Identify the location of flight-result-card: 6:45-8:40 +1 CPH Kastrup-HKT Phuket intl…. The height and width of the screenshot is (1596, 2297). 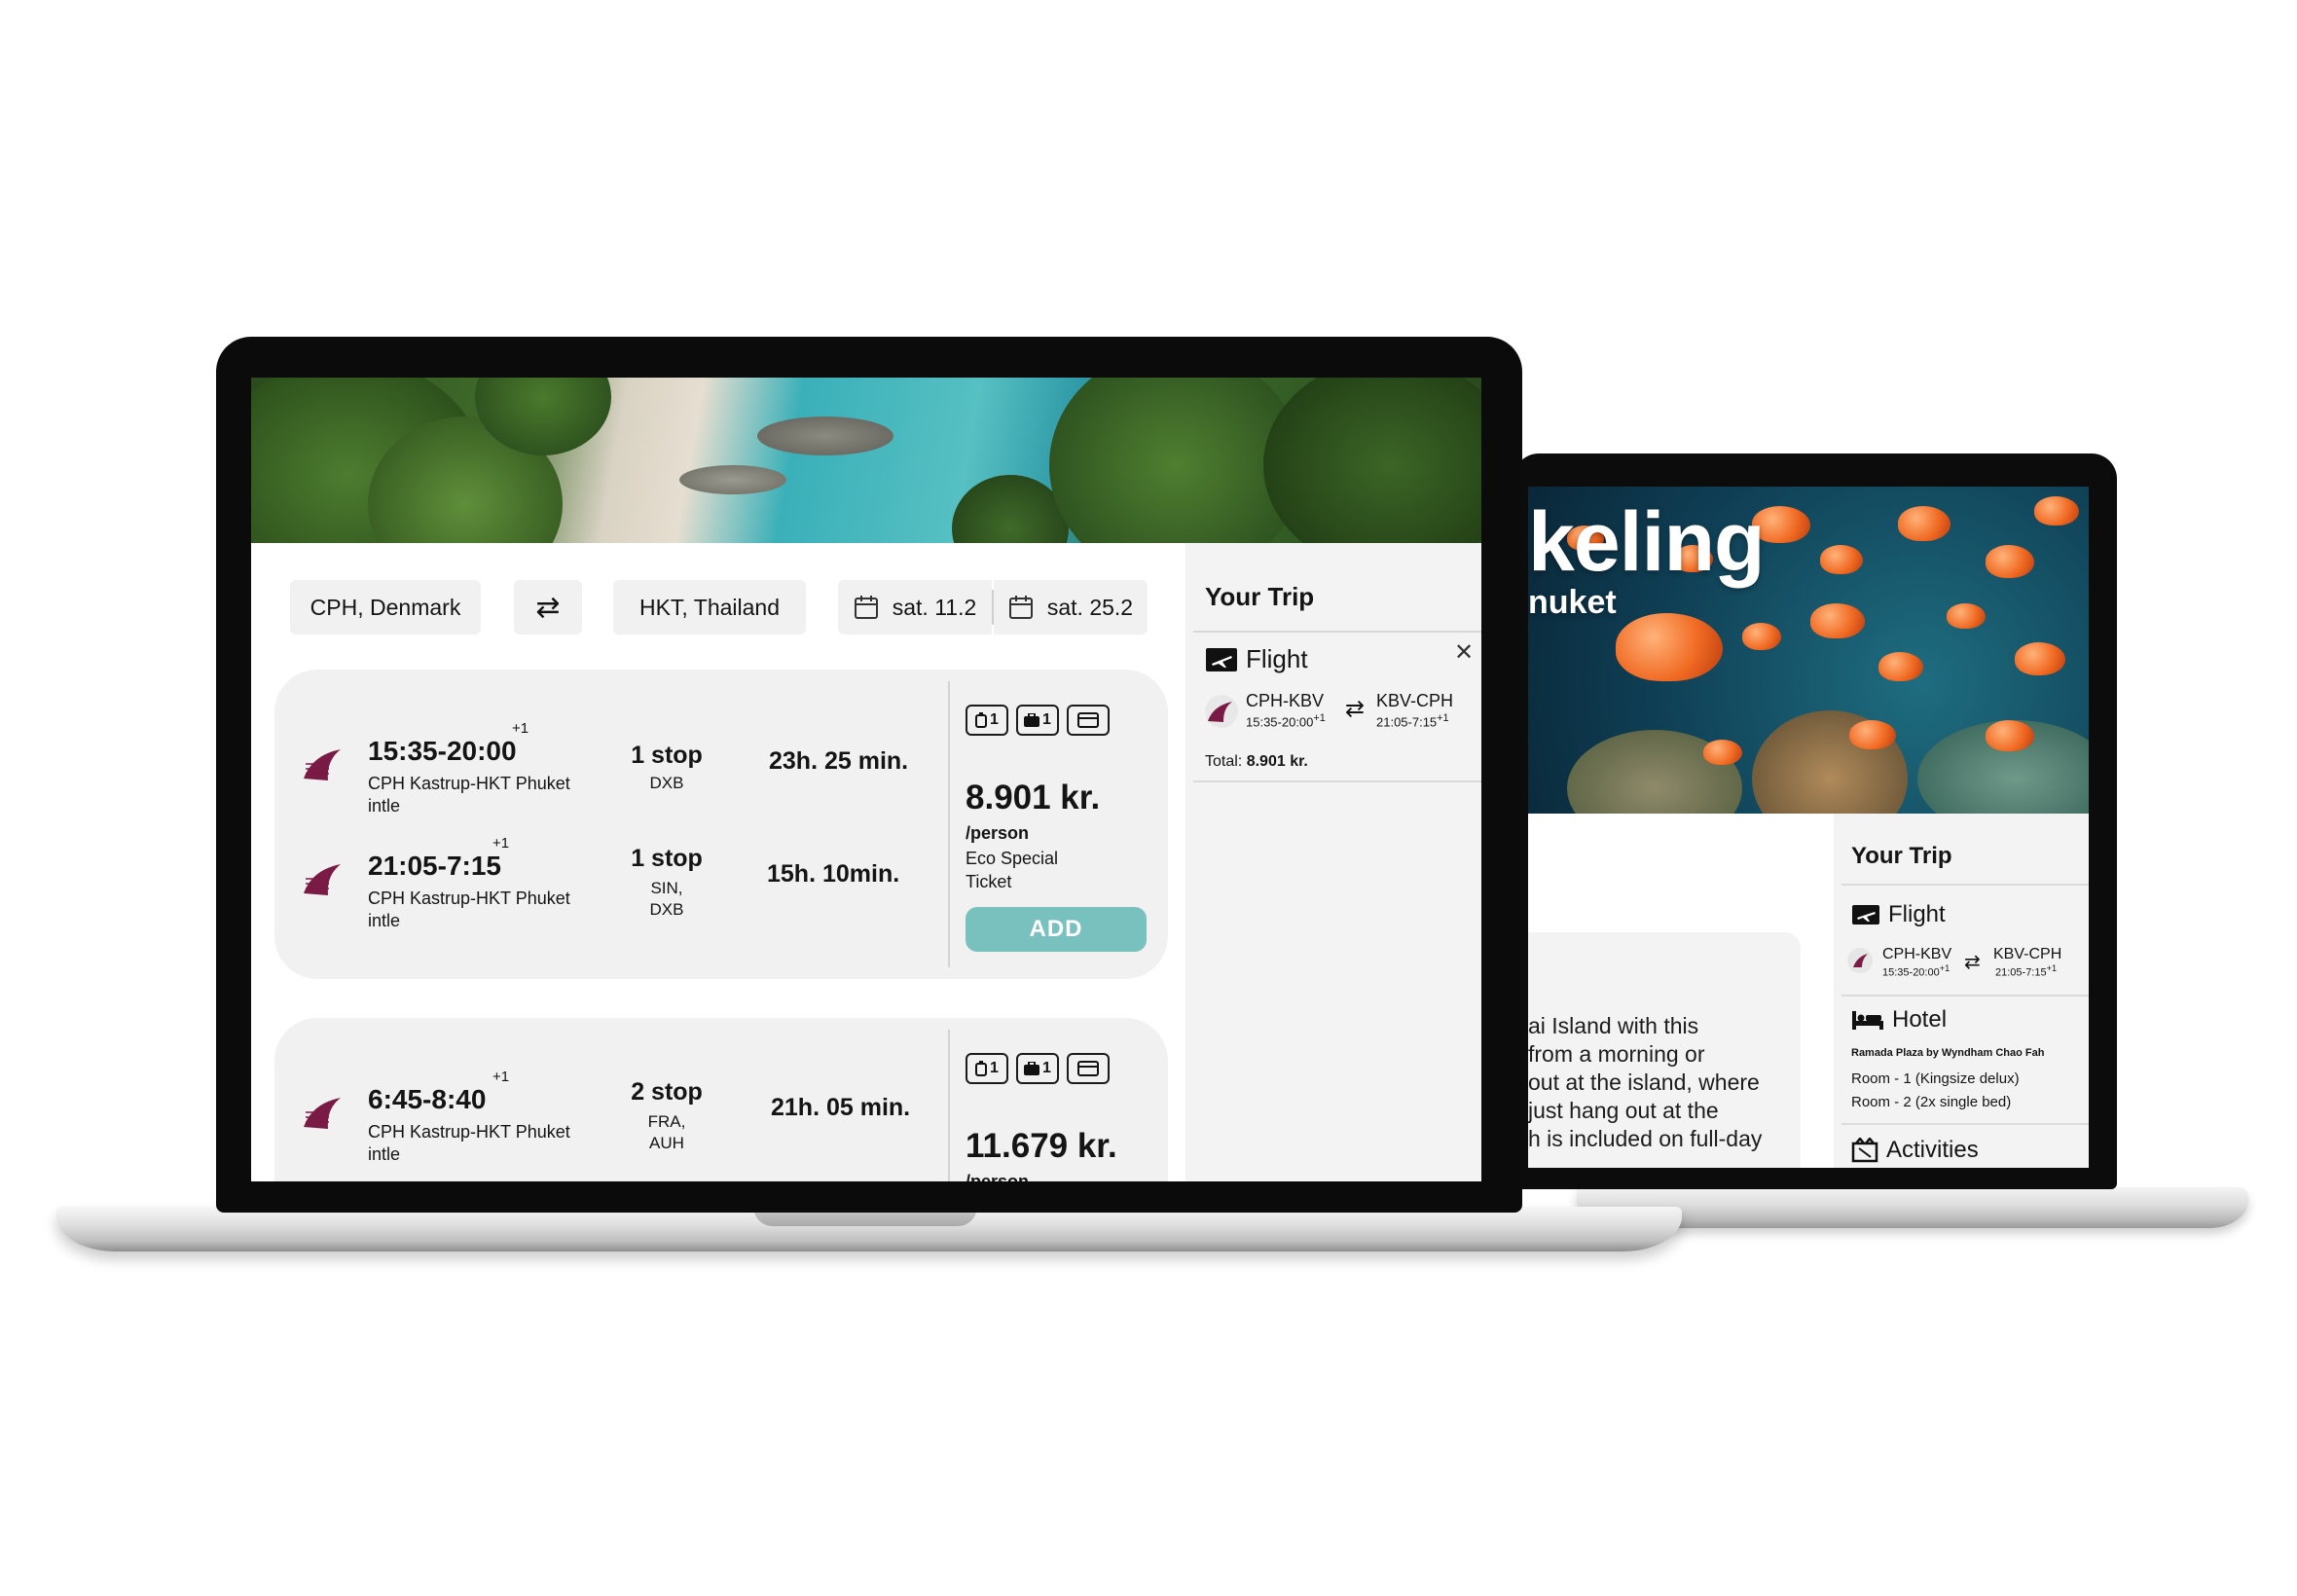
(721, 1099).